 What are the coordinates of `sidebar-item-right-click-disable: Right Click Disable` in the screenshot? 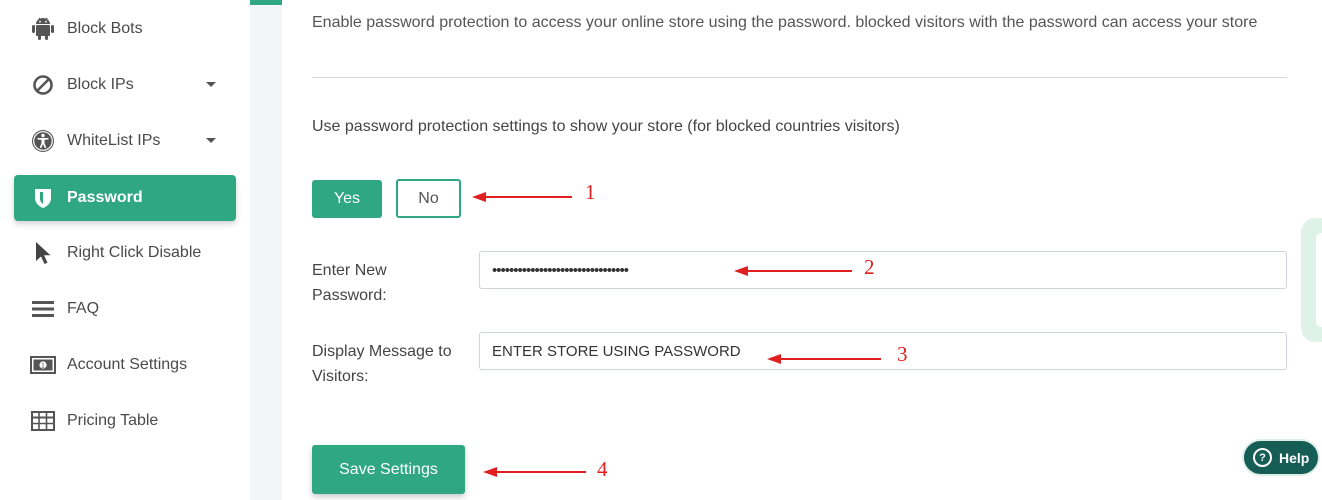 It's located at (125, 253).